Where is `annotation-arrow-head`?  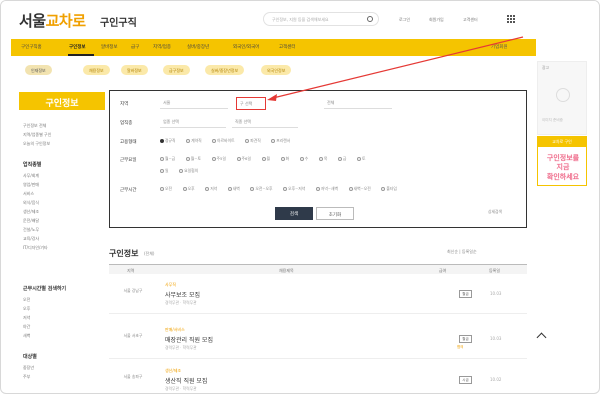
annotation-arrow-head is located at coordinates (272, 97).